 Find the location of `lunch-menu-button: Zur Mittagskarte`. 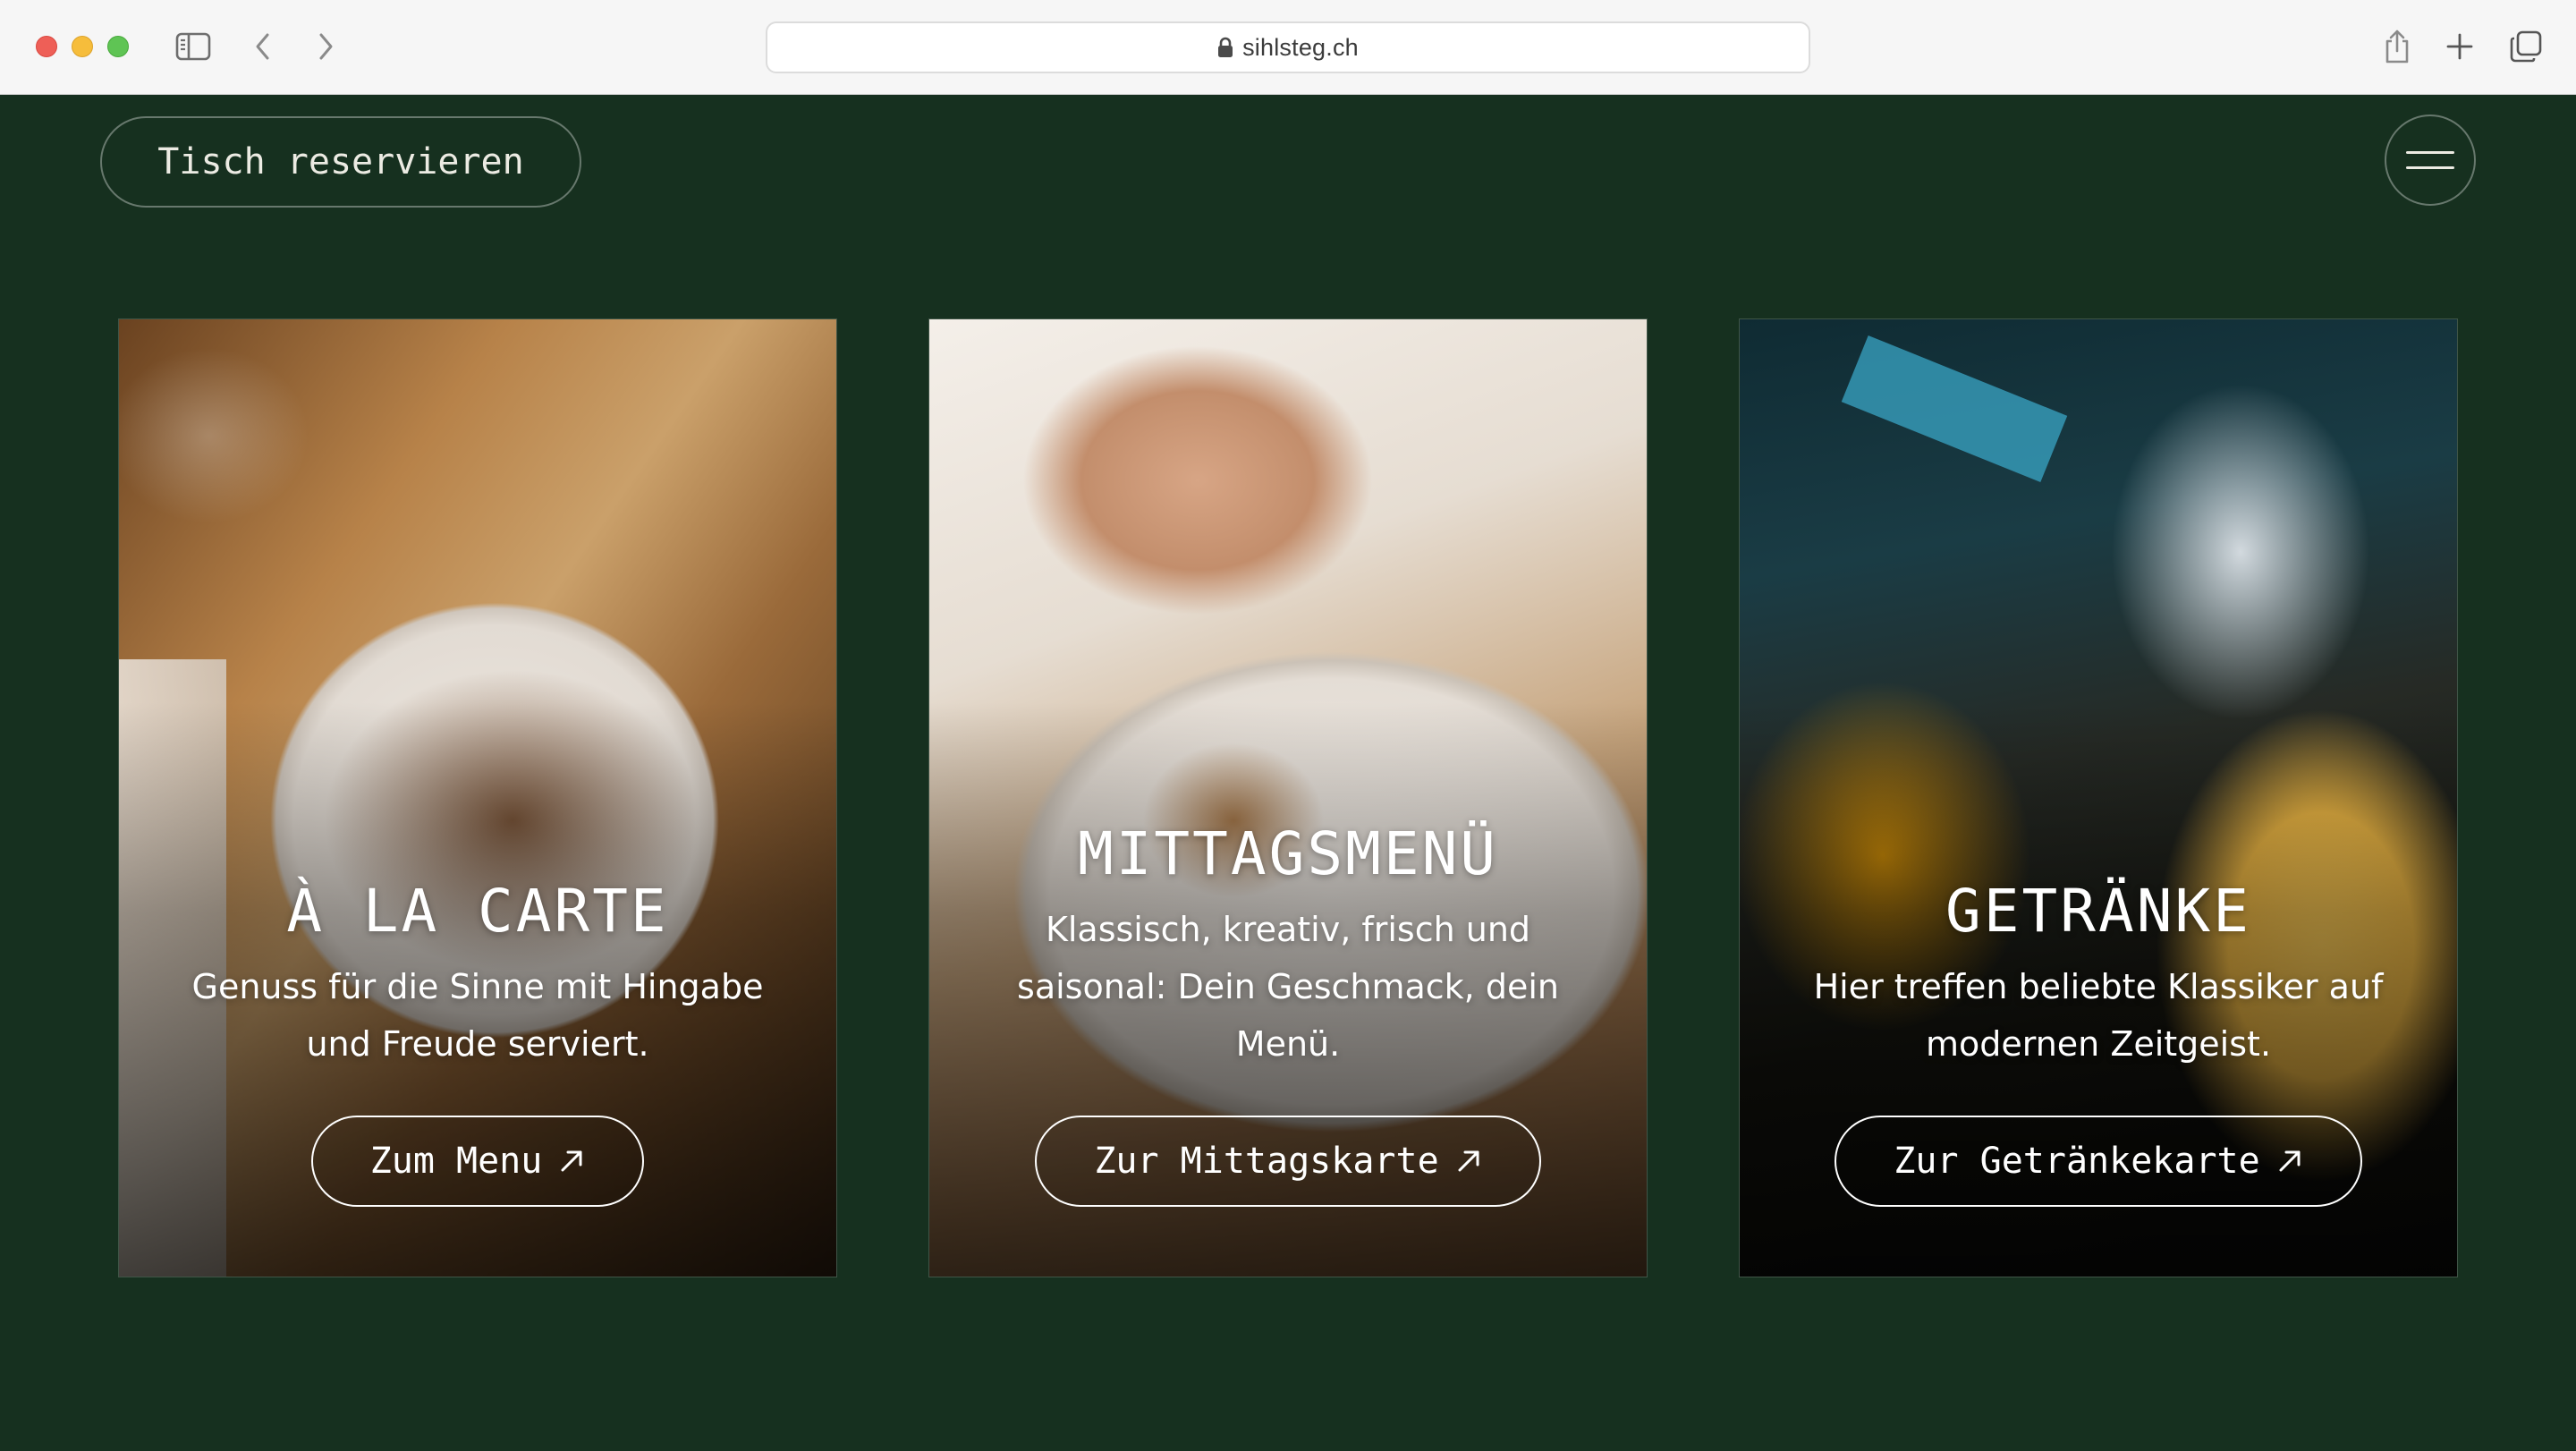

lunch-menu-button: Zur Mittagskarte is located at coordinates (1288, 1161).